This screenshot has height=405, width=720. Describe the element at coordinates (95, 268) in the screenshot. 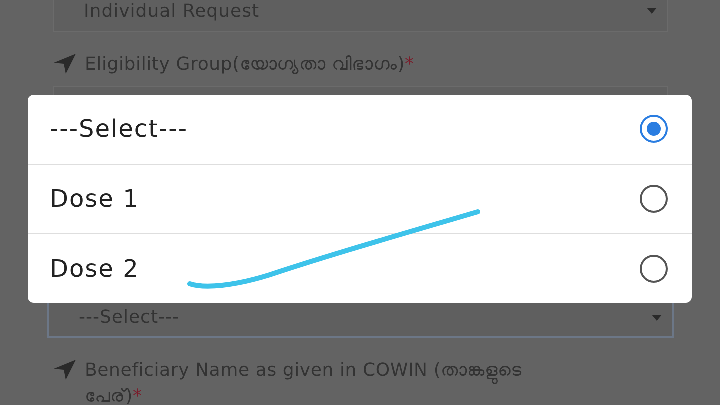

I see `option-label: Dose 2` at that location.